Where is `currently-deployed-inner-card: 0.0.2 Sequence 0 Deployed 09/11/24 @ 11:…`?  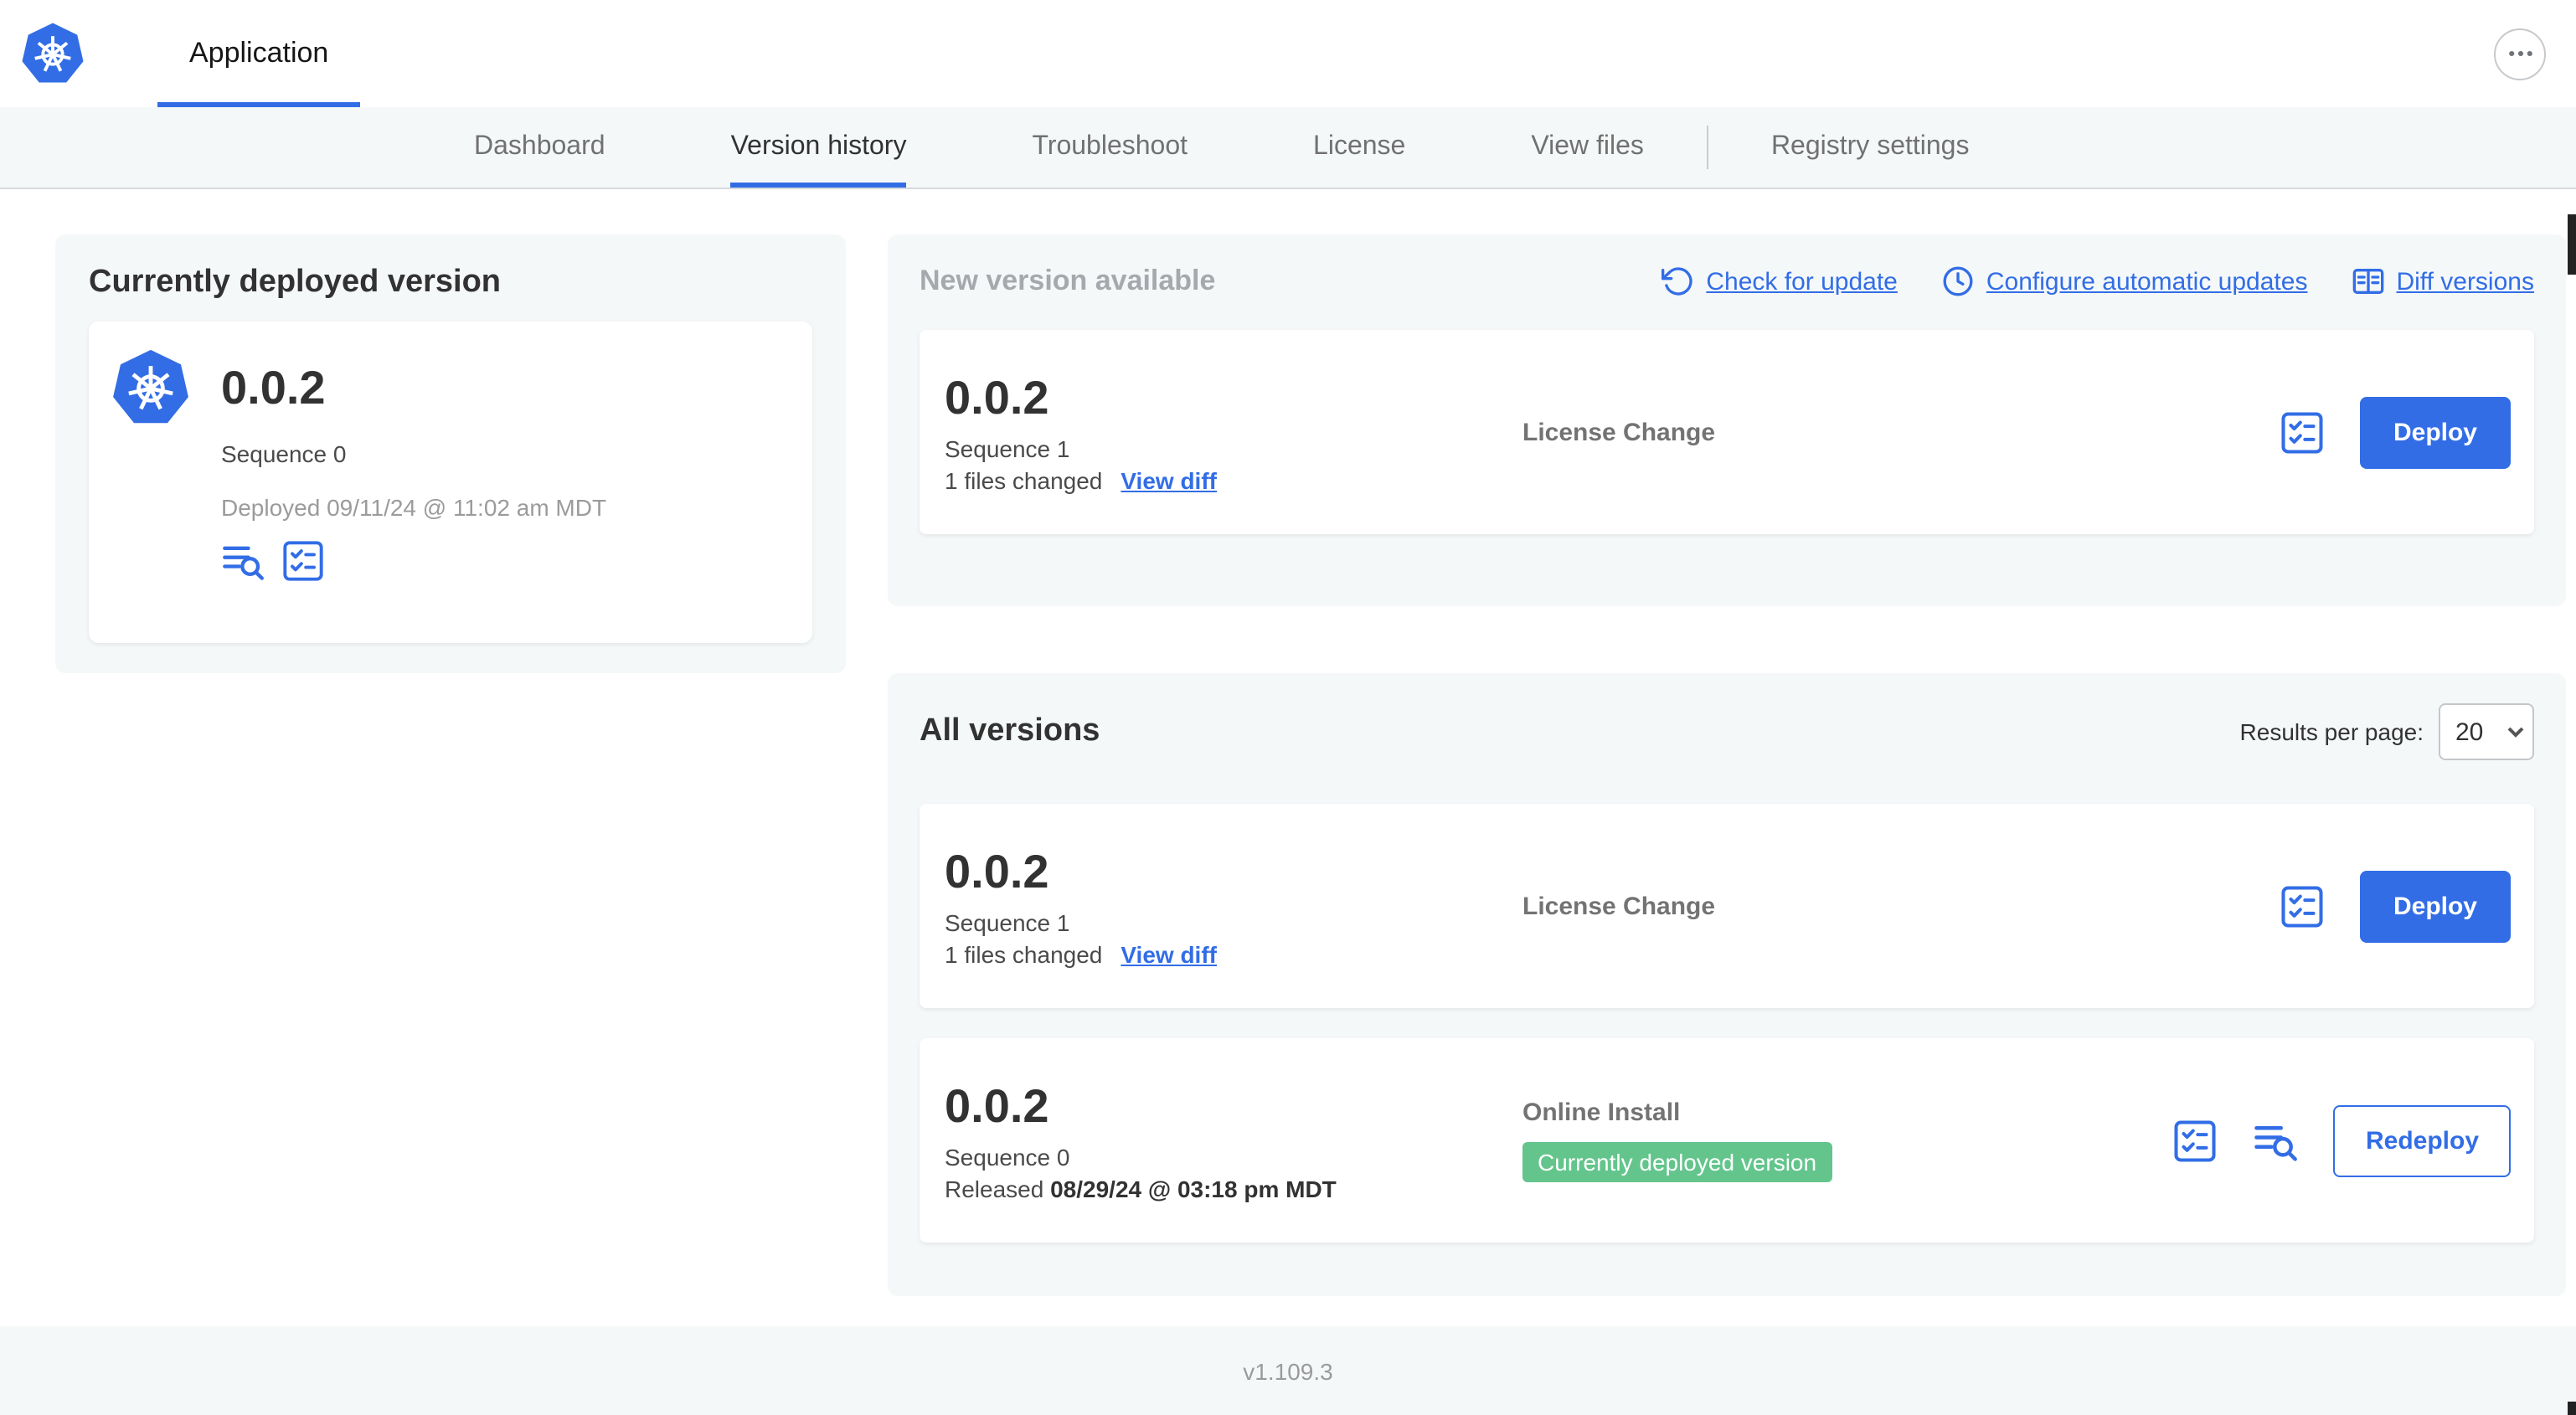 currently-deployed-inner-card: 0.0.2 Sequence 0 Deployed 09/11/24 @ 11:… is located at coordinates (450, 482).